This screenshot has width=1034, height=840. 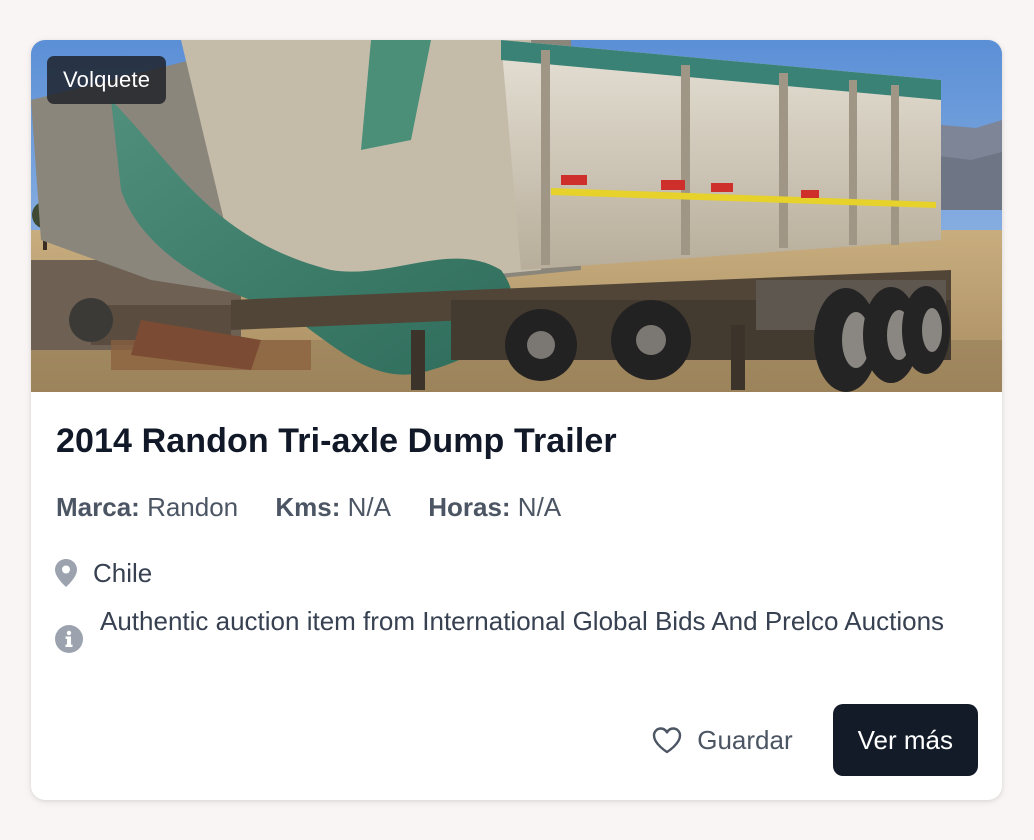 I want to click on info-circle-icon, so click(x=69, y=639).